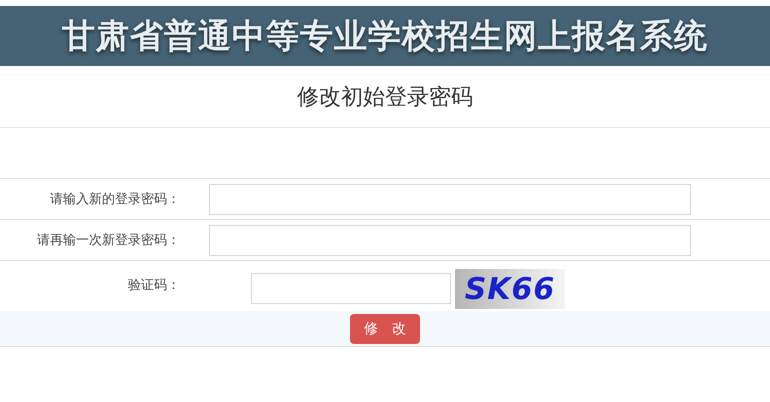 The width and height of the screenshot is (770, 402). I want to click on field-label: 验证码：, so click(153, 285).